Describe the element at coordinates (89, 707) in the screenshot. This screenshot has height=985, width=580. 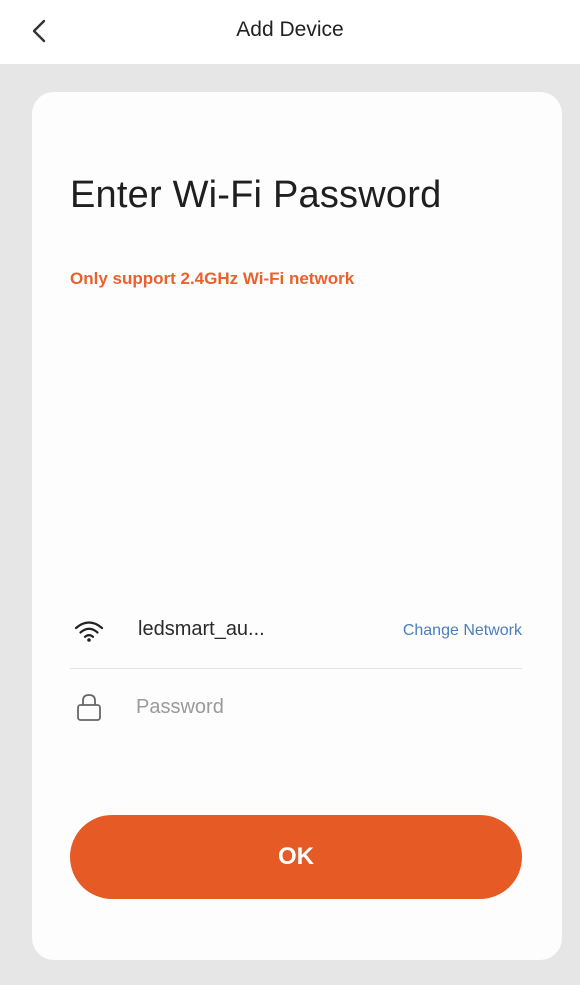
I see `lock-icon` at that location.